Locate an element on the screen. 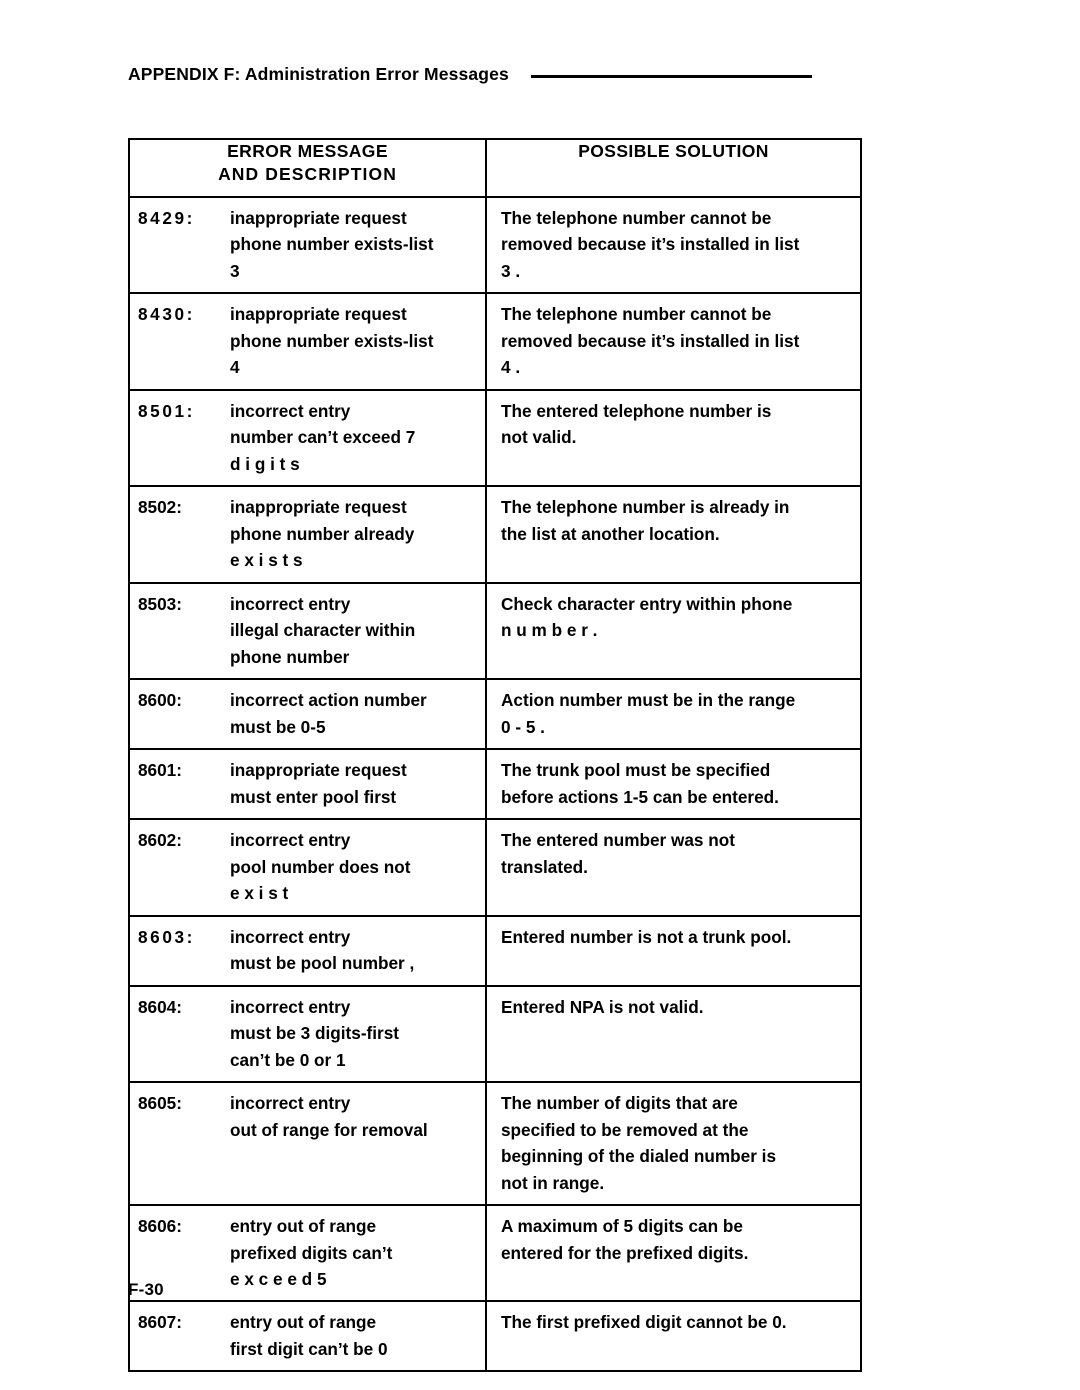  error-message-first-line: 8603: incorrect entry is located at coordinates (309, 937).